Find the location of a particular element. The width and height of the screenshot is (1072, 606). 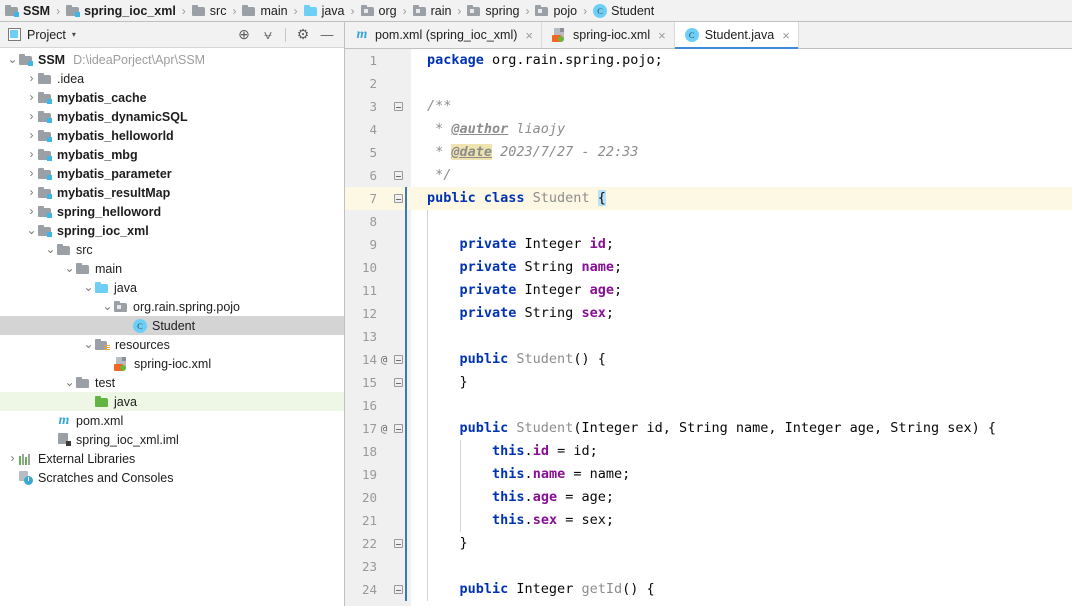

code-line: /** is located at coordinates (741, 106).